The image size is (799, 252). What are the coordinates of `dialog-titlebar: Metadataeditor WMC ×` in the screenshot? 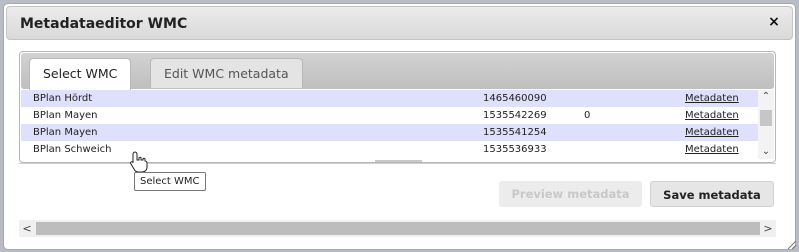 It's located at (399, 23).